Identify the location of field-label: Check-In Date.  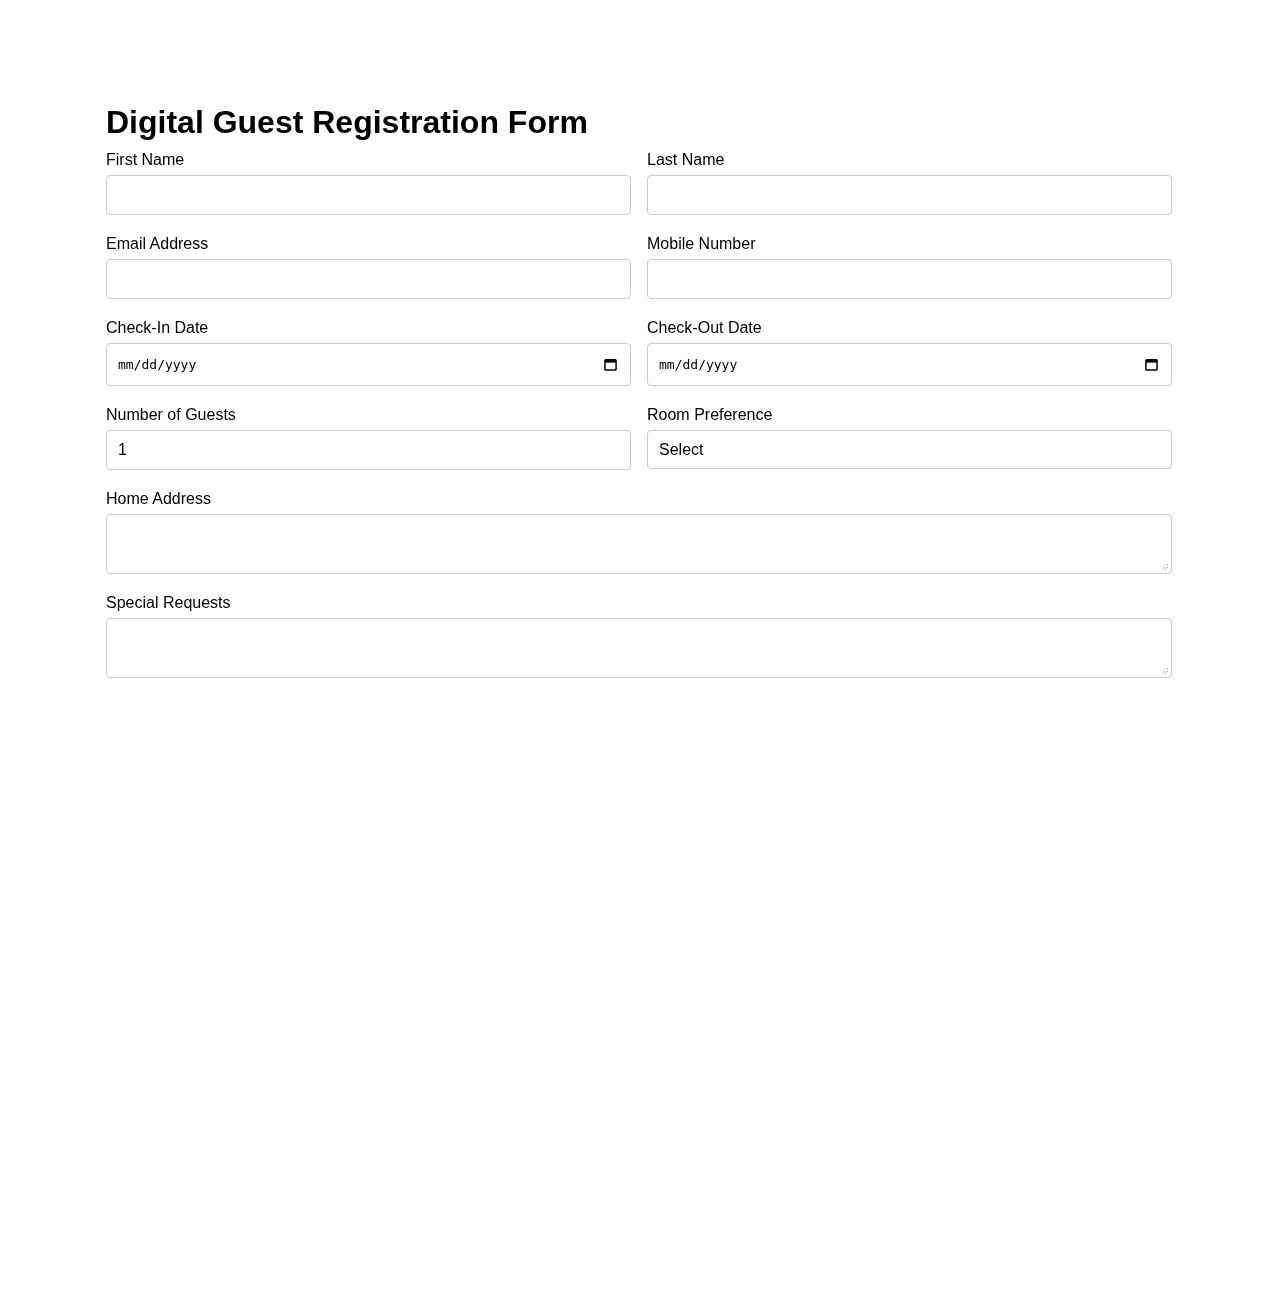
(157, 328).